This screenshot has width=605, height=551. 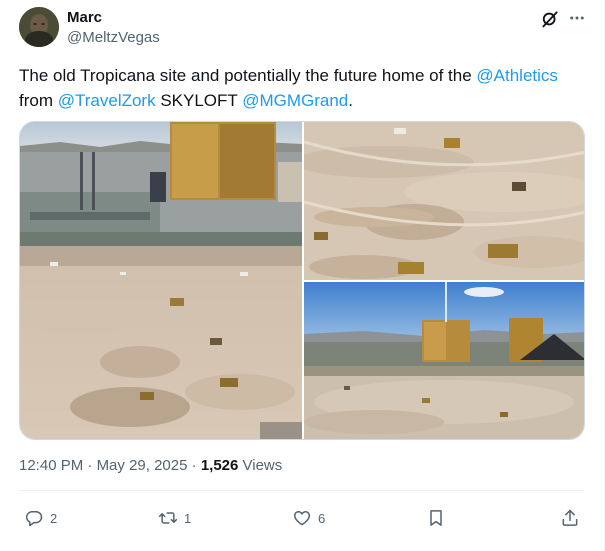 I want to click on reply-button: 2, so click(x=40, y=518).